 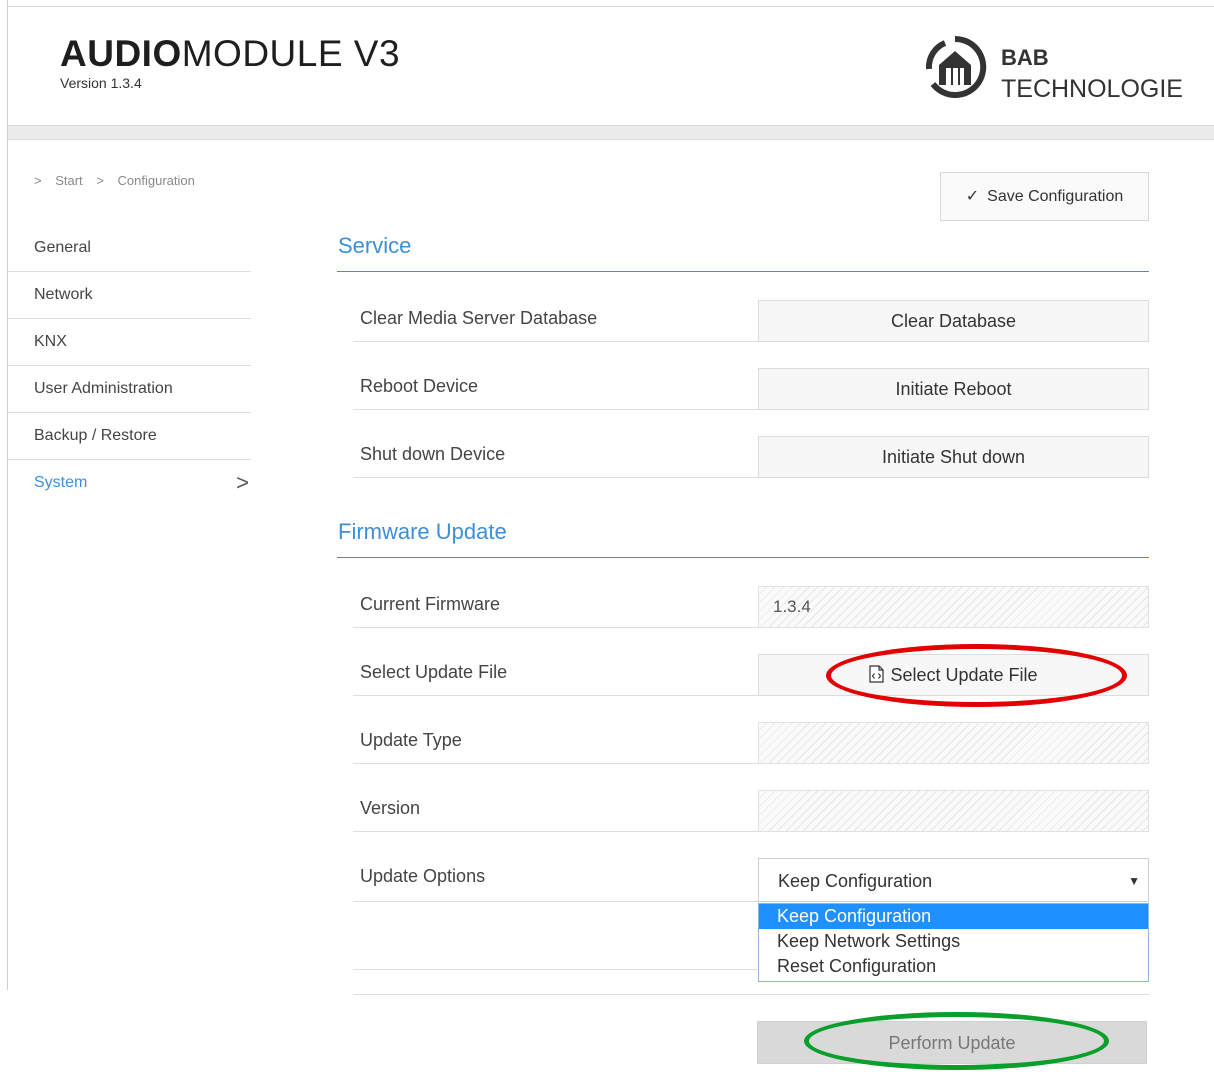 I want to click on select-update-file-button: Select Update File, so click(x=953, y=675).